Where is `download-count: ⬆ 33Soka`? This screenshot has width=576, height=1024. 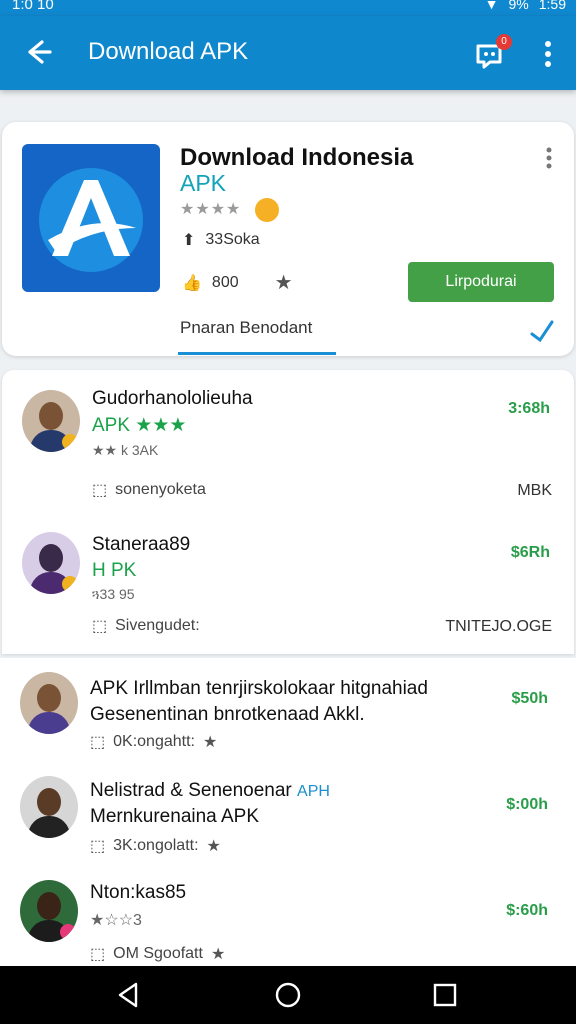 download-count: ⬆ 33Soka is located at coordinates (221, 240).